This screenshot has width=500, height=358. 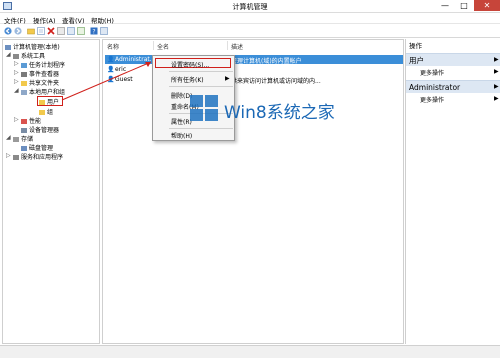 I want to click on tree-label: 任务计划程序, so click(x=47, y=65).